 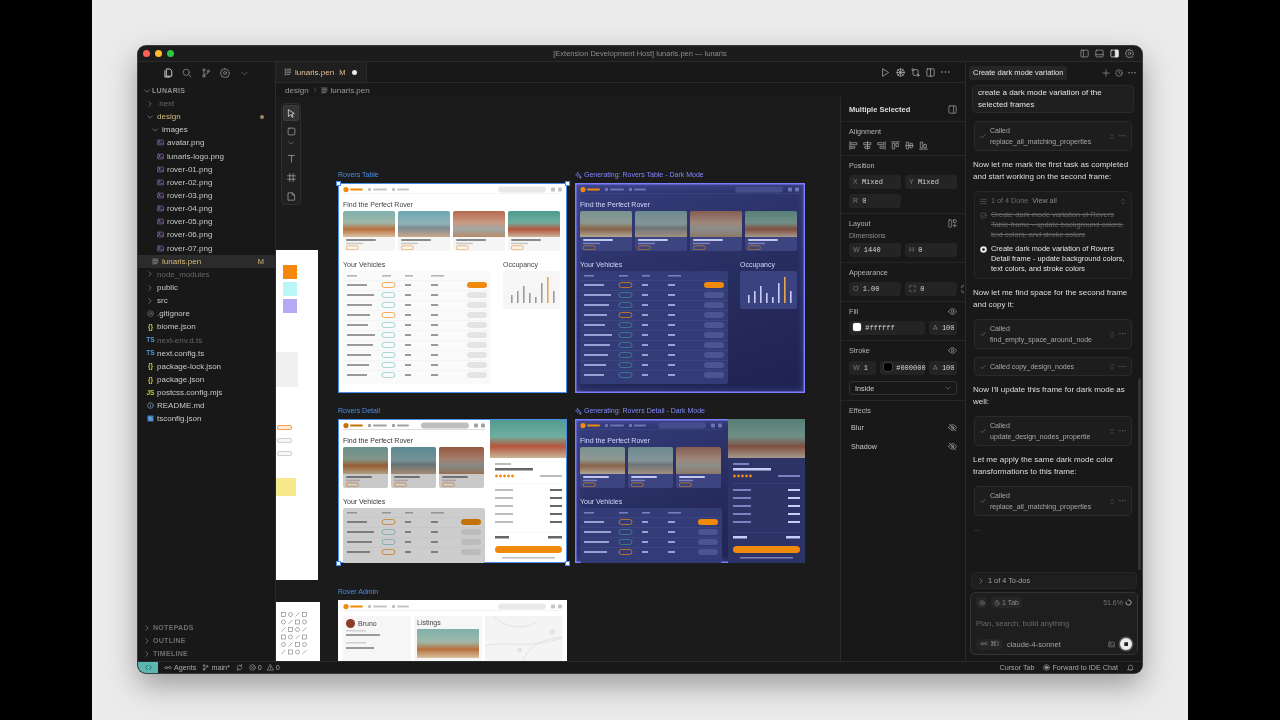 I want to click on align-right-icon, so click(x=881, y=145).